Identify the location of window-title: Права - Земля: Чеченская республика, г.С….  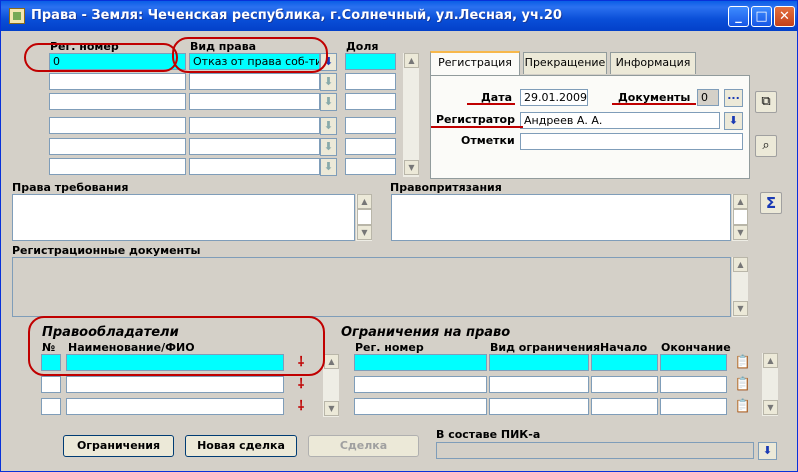
(296, 15).